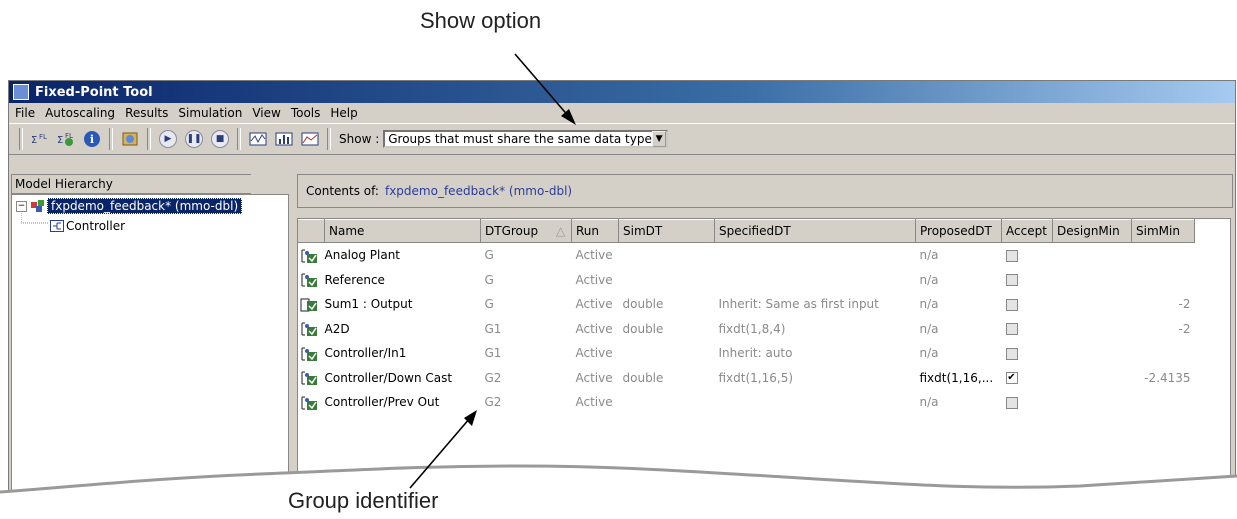  Describe the element at coordinates (194, 139) in the screenshot. I see `pause-simulation-icon: ❚❚` at that location.